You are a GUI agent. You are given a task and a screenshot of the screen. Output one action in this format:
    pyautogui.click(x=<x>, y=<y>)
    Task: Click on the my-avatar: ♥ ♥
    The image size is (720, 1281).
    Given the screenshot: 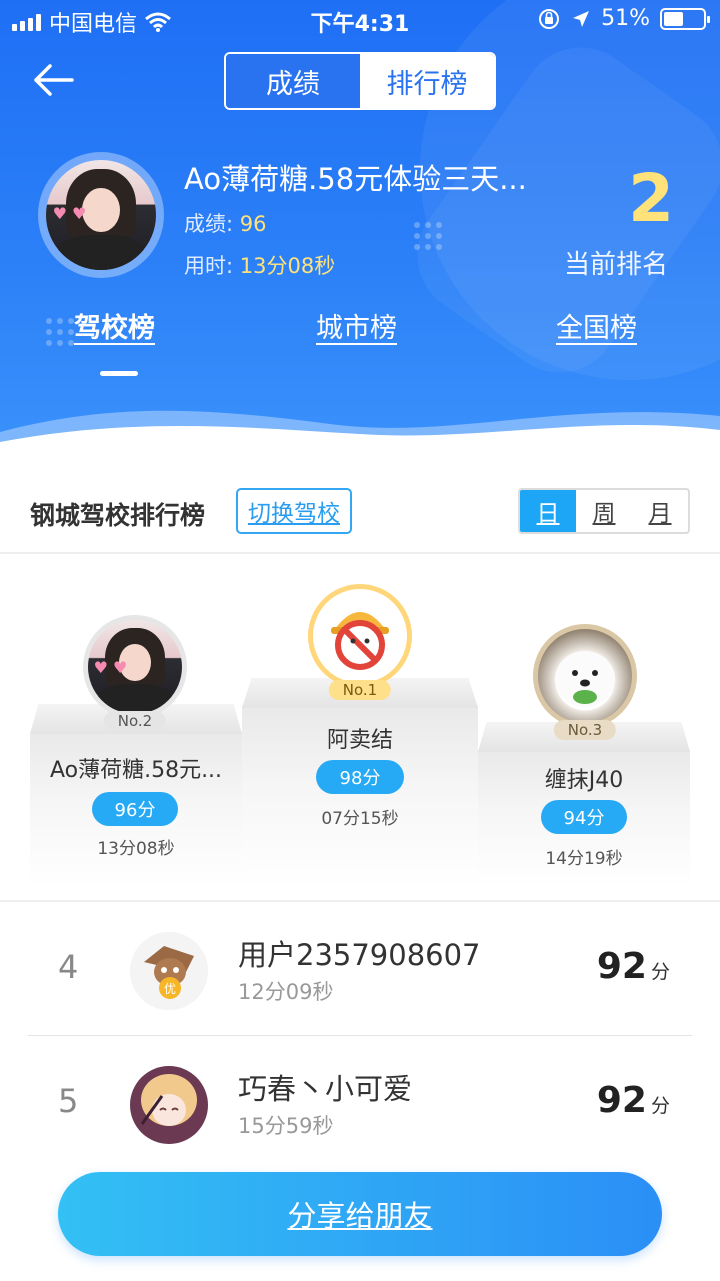 What is the action you would take?
    pyautogui.click(x=101, y=215)
    